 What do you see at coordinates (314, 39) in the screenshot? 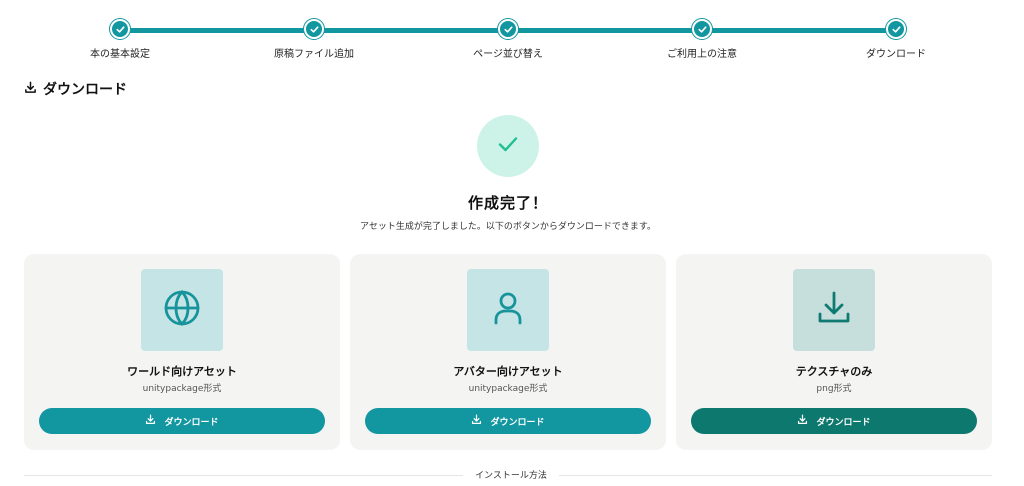
I see `step-add-manuscript: 原稿ファイル追加` at bounding box center [314, 39].